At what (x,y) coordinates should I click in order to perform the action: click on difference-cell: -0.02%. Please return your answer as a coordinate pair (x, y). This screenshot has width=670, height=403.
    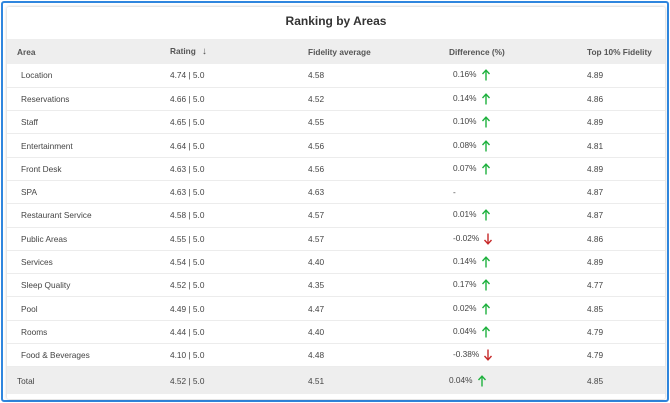
    Looking at the image, I should click on (518, 238).